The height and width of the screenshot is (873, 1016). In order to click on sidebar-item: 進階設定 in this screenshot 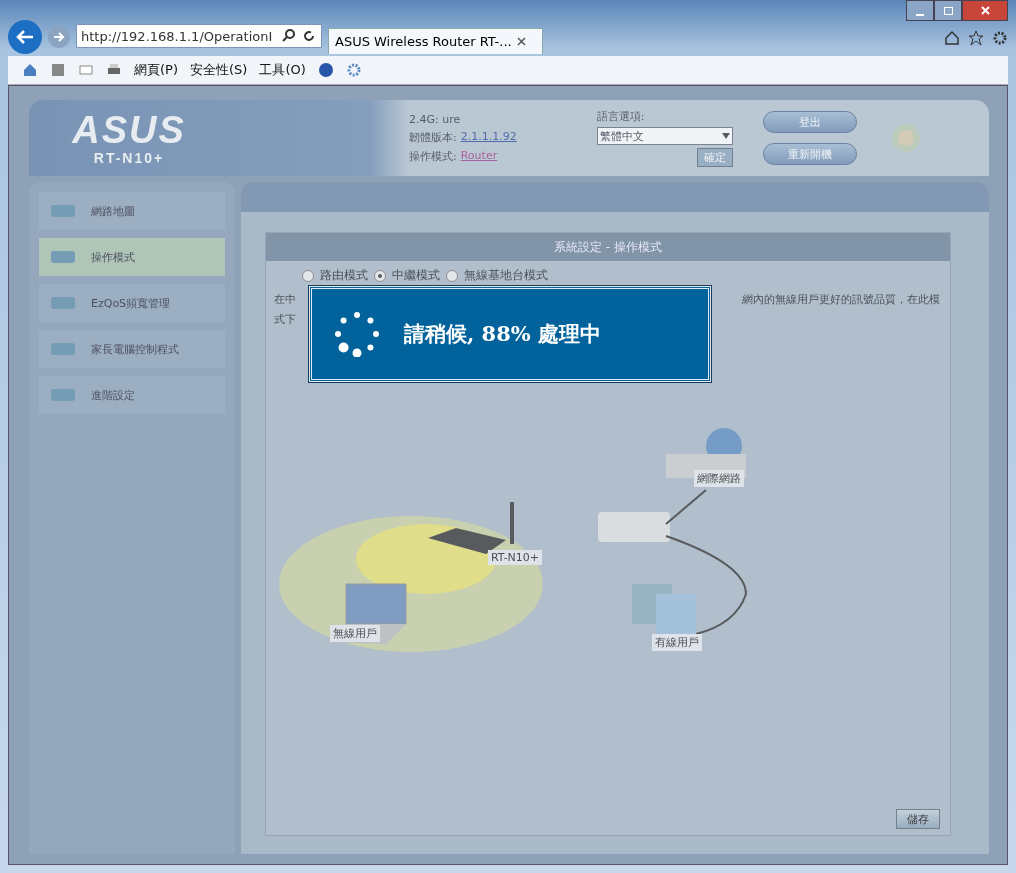, I will do `click(132, 395)`.